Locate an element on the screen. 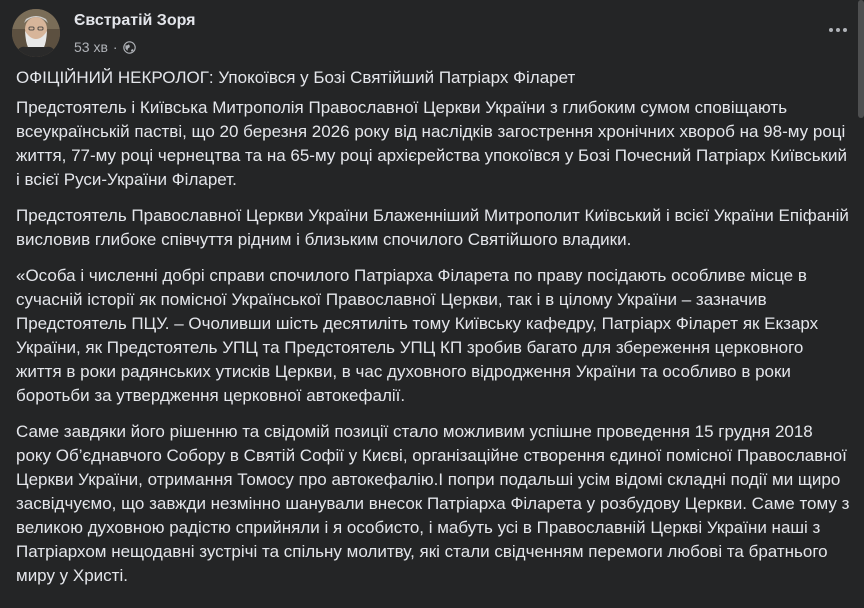 Image resolution: width=864 pixels, height=608 pixels. author-name: Євстратій Зоря is located at coordinates (134, 21).